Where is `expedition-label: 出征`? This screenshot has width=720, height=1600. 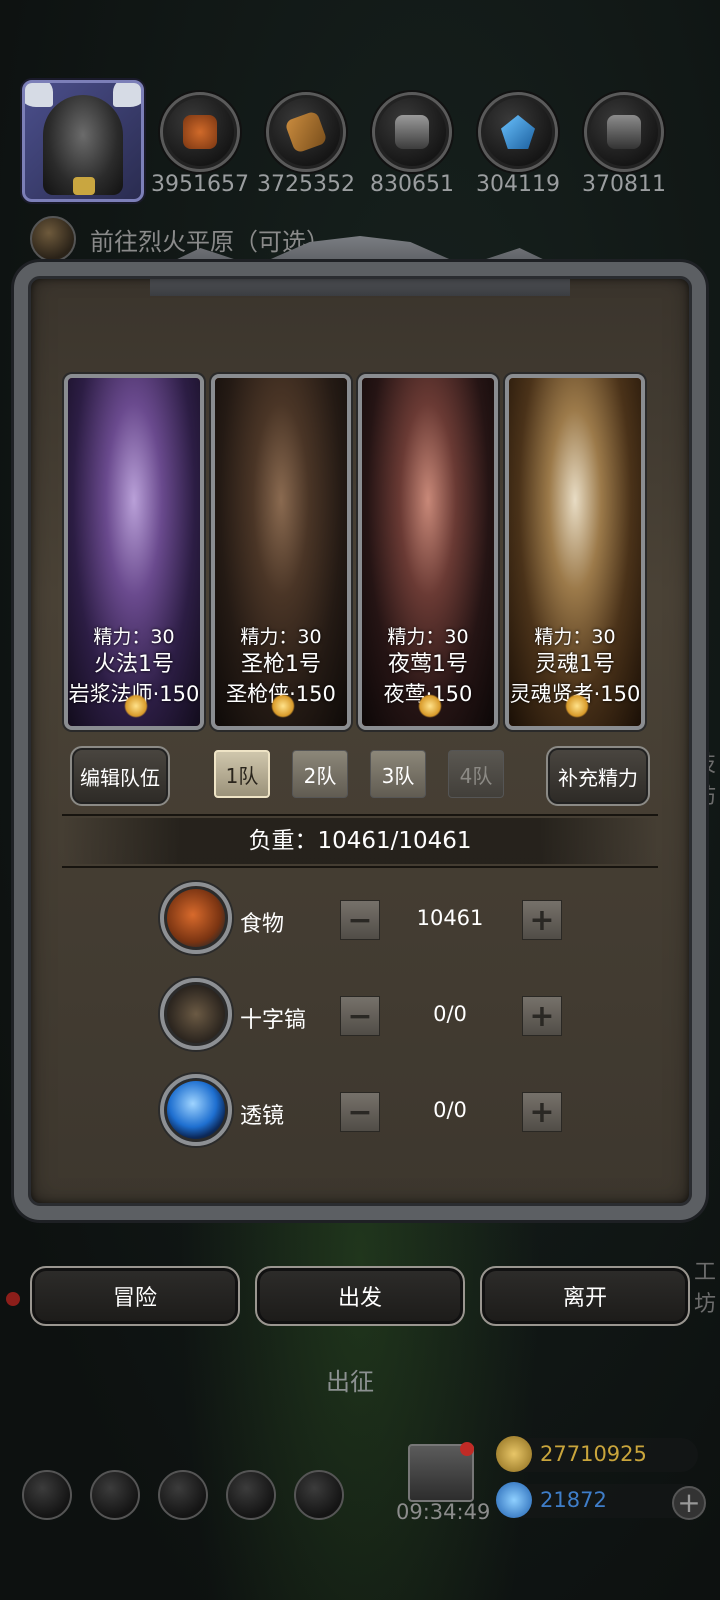
expedition-label: 出征 is located at coordinates (350, 1382).